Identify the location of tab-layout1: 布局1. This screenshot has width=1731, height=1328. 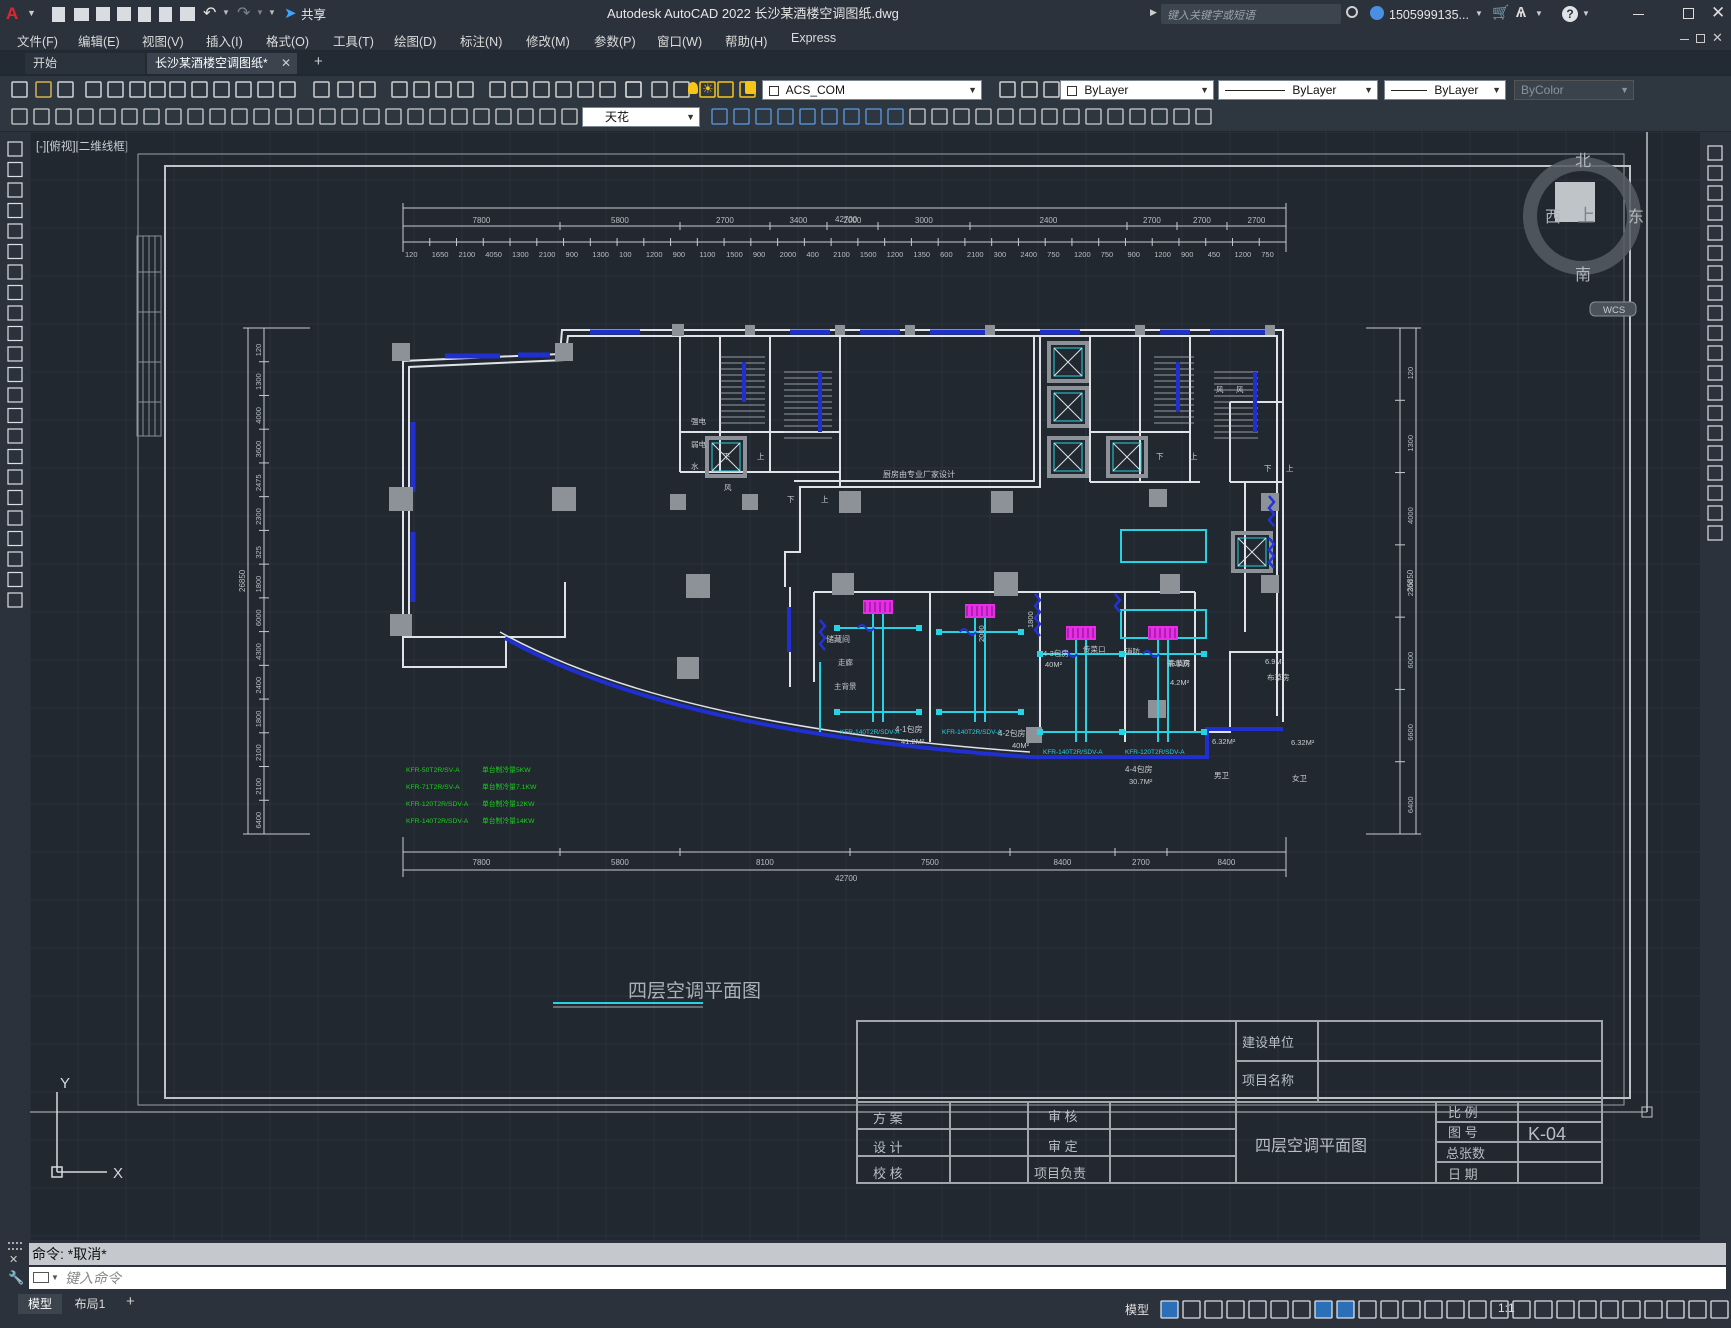
(90, 1304).